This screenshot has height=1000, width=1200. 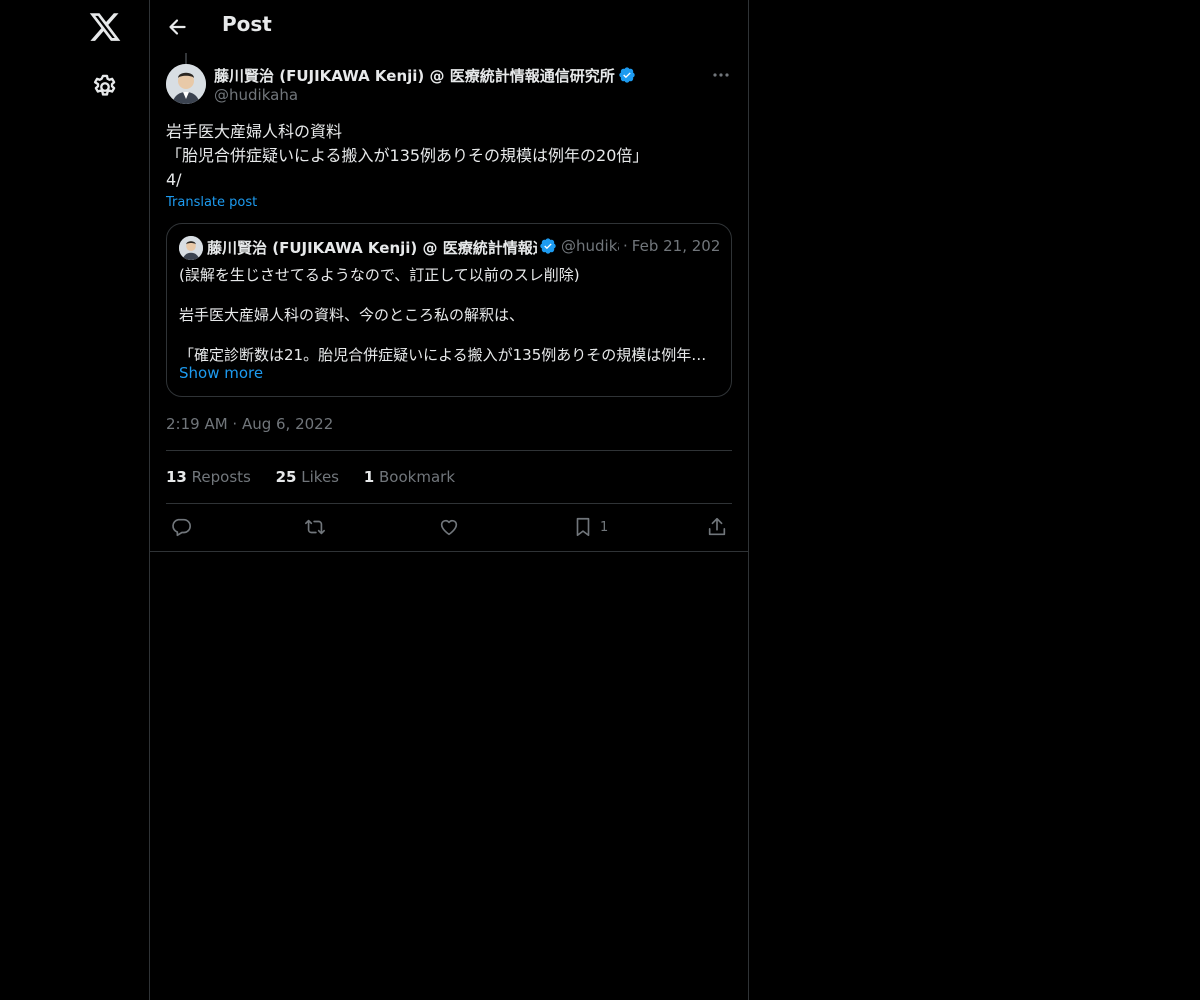 I want to click on translate-post-link: Translate post, so click(x=211, y=202).